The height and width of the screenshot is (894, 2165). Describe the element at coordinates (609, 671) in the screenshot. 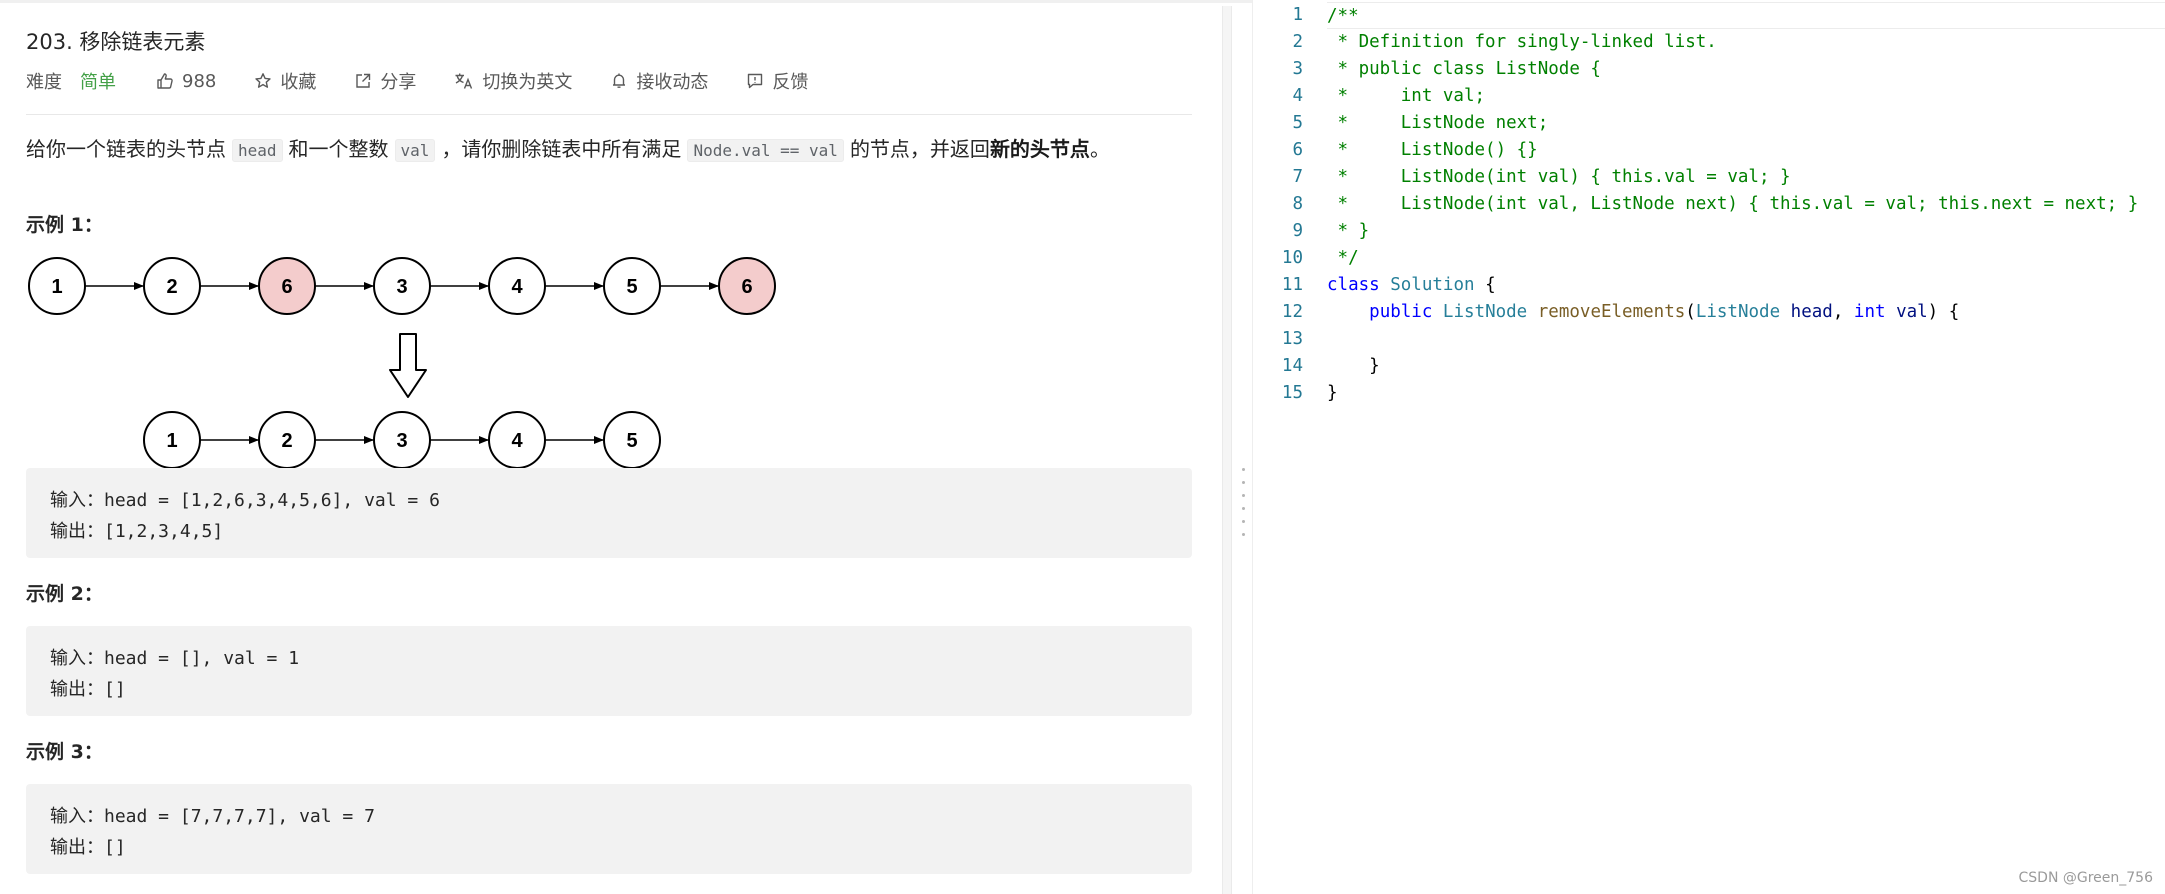

I see `example-2-box: 输入：head = [], val = 1 输出：[]` at that location.